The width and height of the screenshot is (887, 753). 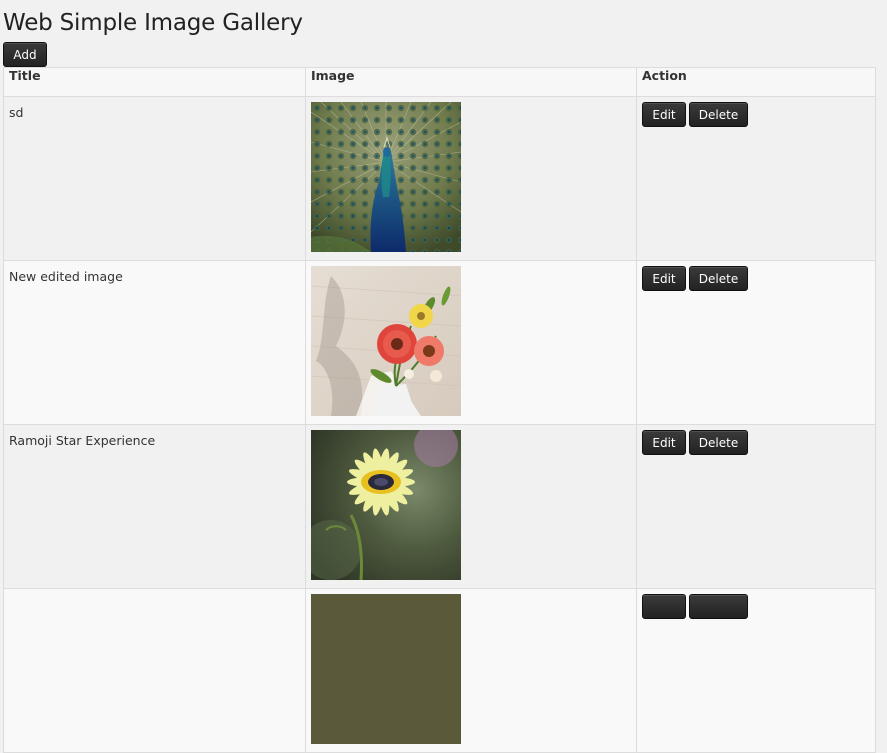 What do you see at coordinates (386, 177) in the screenshot?
I see `peacock-photo` at bounding box center [386, 177].